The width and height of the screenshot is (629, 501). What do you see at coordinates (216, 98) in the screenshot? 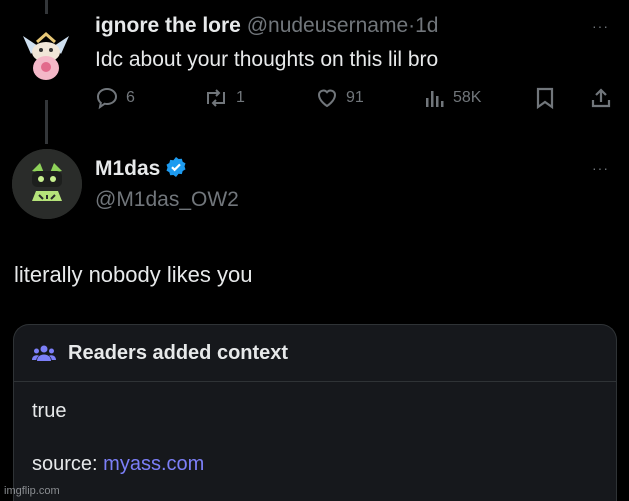
I see `repost-icon` at bounding box center [216, 98].